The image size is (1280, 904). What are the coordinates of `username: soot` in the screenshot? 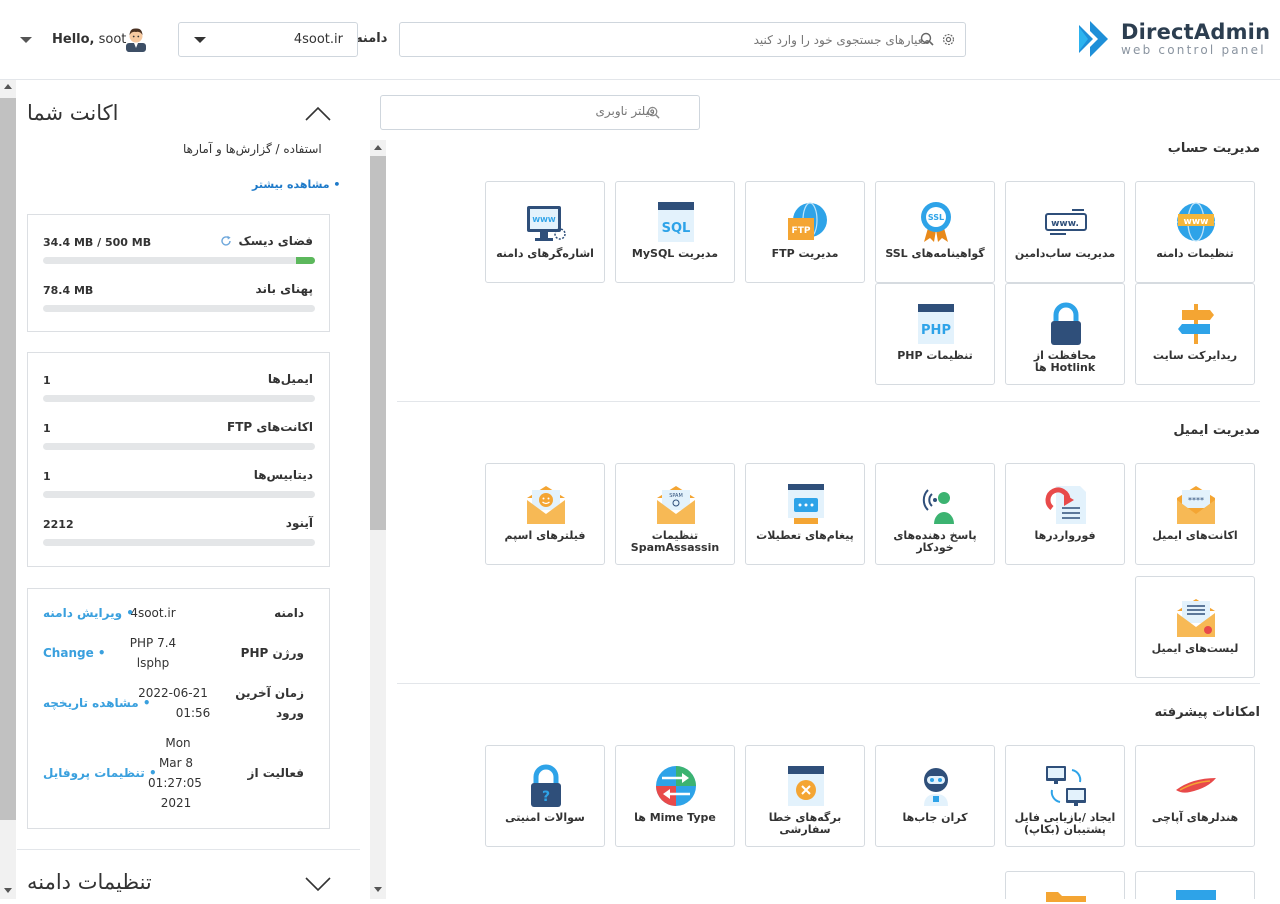 It's located at (112, 39).